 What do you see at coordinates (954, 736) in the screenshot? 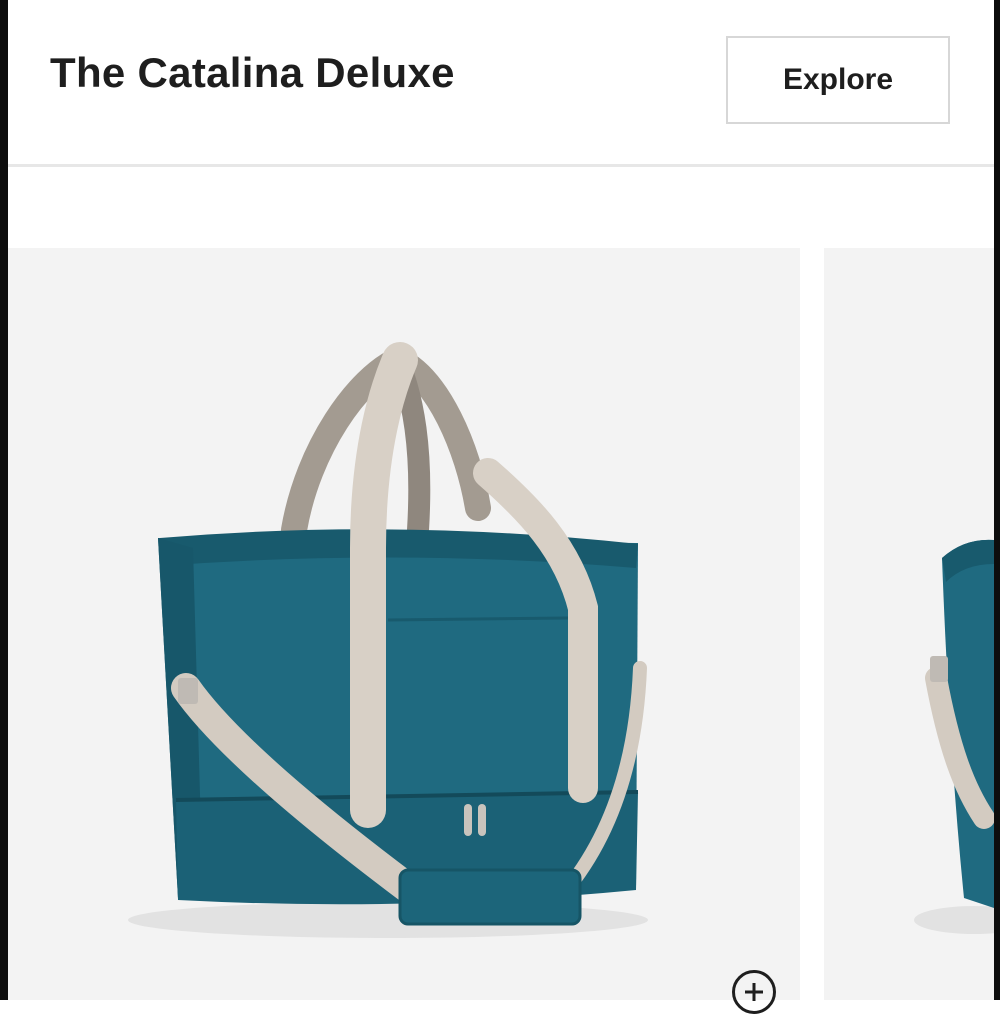
I see `teal-weekender-bag-image-partial` at bounding box center [954, 736].